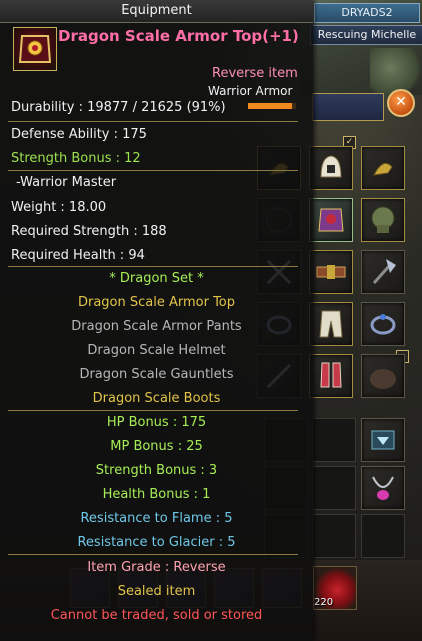  I want to click on set-piece-gauntlets: Dragon Scale Gauntlets, so click(156, 374).